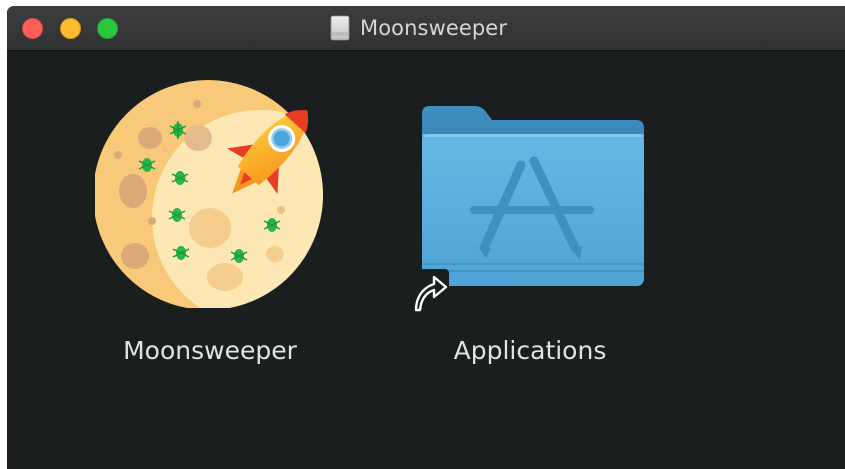 The height and width of the screenshot is (469, 845). I want to click on window-title-text: Moonsweeper, so click(434, 28).